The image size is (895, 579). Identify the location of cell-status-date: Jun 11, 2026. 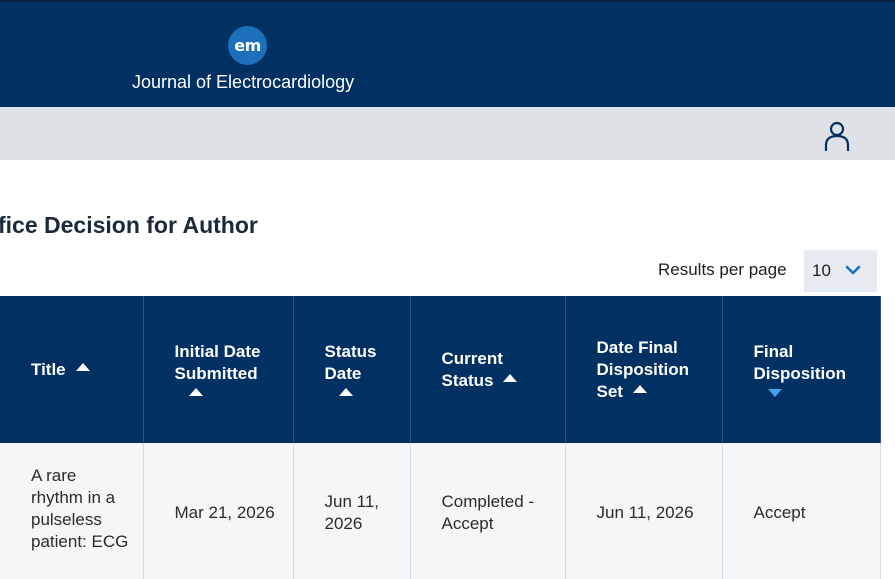
(352, 511).